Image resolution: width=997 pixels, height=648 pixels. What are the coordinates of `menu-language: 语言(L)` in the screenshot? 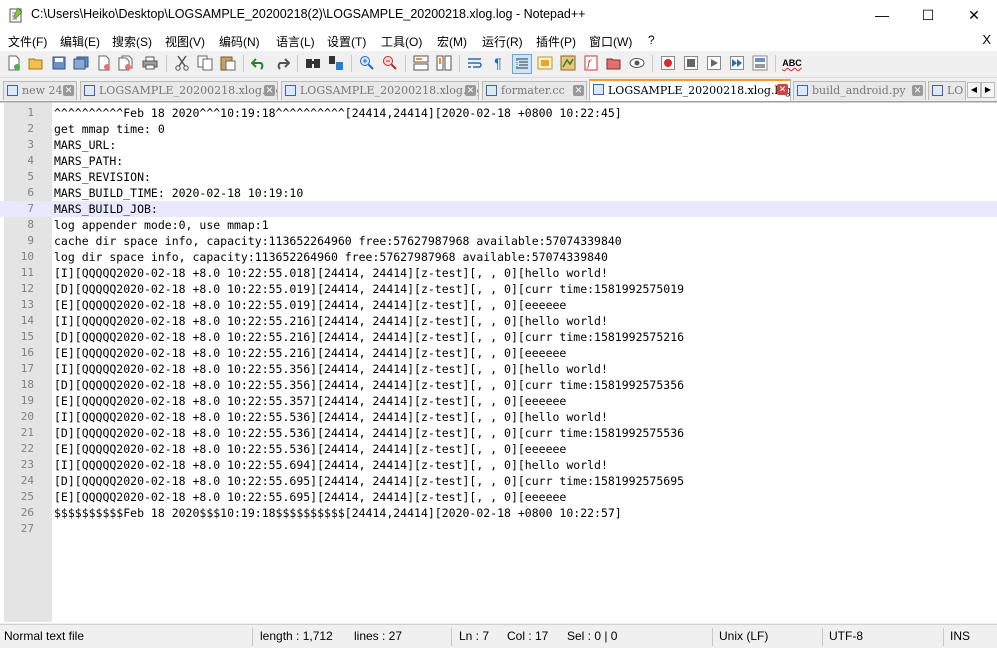 It's located at (295, 41).